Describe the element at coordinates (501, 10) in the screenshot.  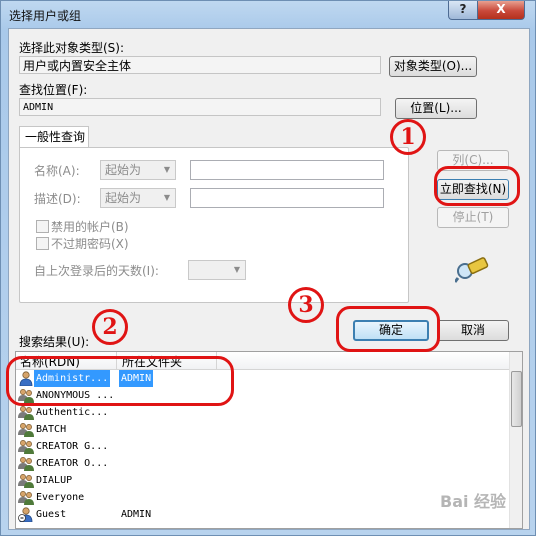
I see `close-button: X` at that location.